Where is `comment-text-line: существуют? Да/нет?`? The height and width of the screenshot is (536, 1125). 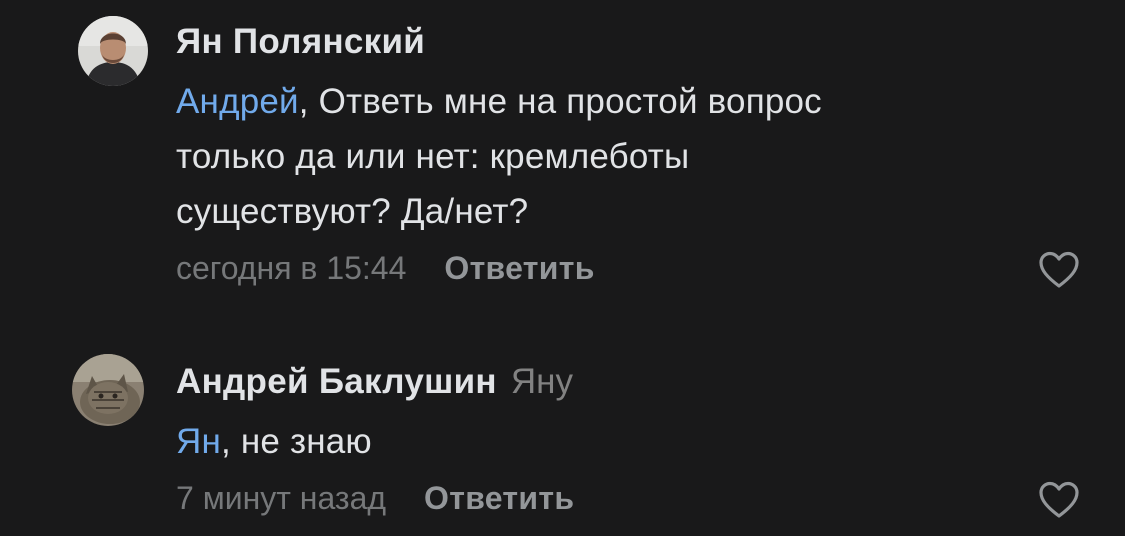
comment-text-line: существуют? Да/нет? is located at coordinates (352, 211).